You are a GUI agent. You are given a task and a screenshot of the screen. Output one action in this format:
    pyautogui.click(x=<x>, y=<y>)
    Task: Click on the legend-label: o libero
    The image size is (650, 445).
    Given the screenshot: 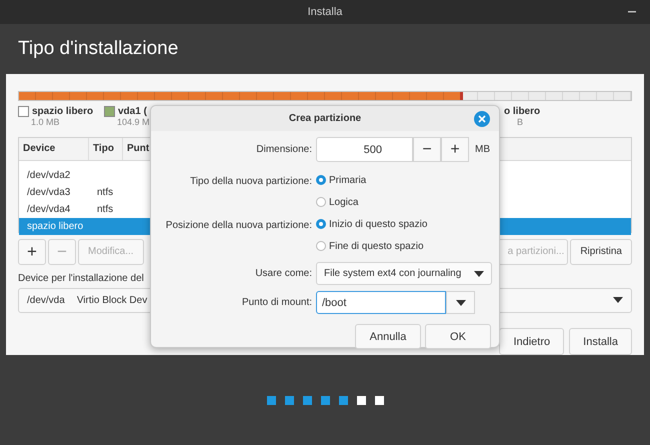 What is the action you would take?
    pyautogui.click(x=522, y=111)
    